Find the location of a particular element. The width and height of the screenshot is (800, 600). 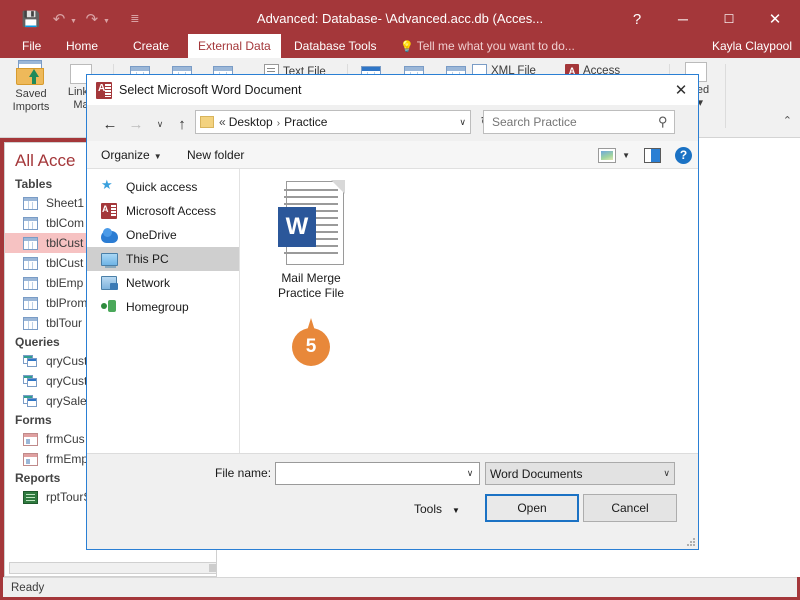

sidebar-item-label: Network is located at coordinates (148, 283).